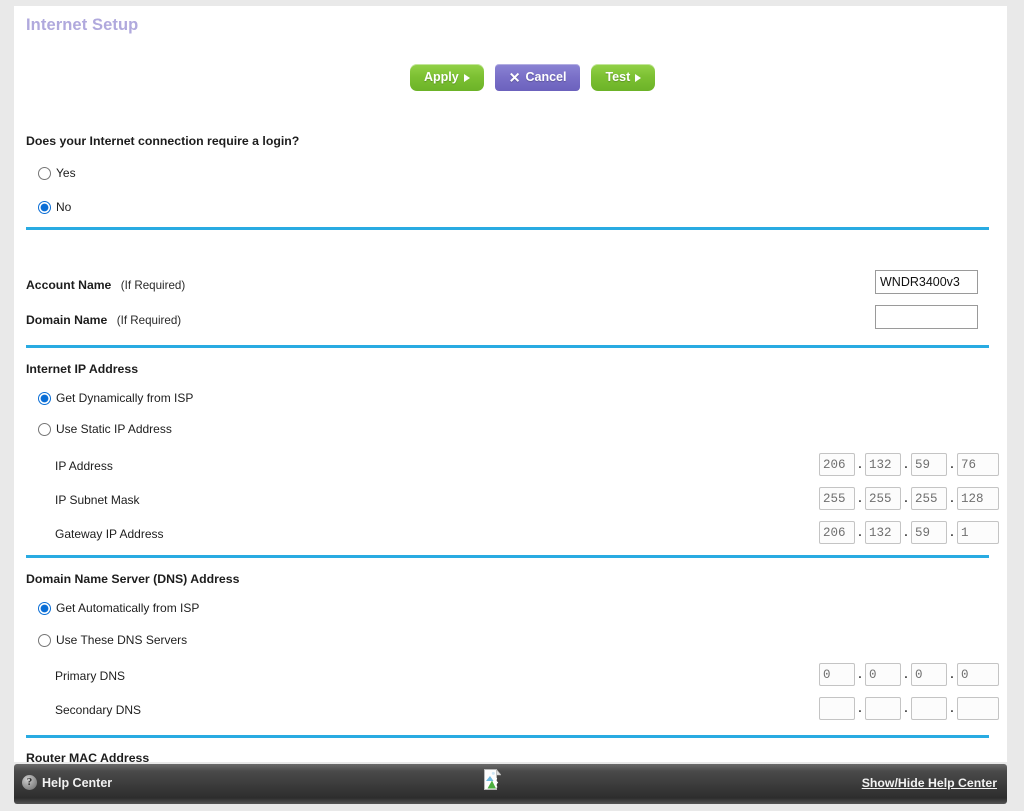 The image size is (1024, 811). I want to click on internet-ip-static-radio, so click(44, 429).